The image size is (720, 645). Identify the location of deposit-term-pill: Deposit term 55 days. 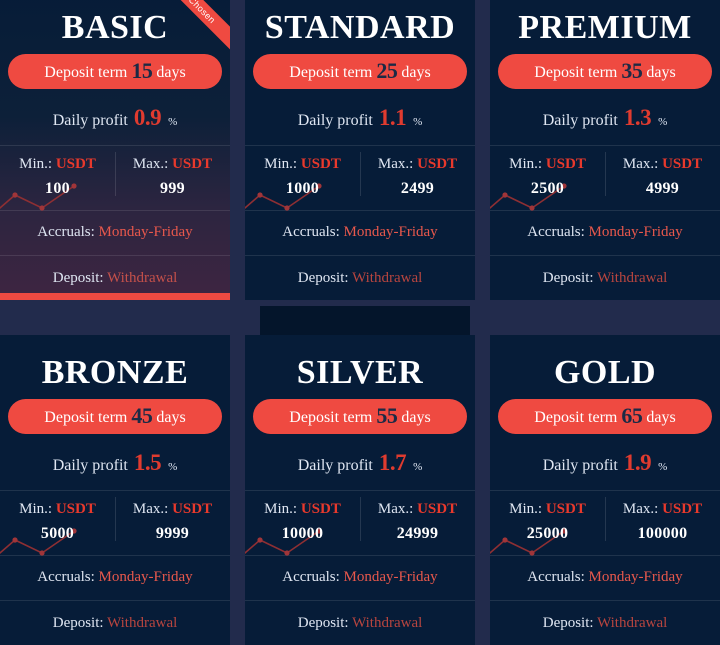
(360, 416).